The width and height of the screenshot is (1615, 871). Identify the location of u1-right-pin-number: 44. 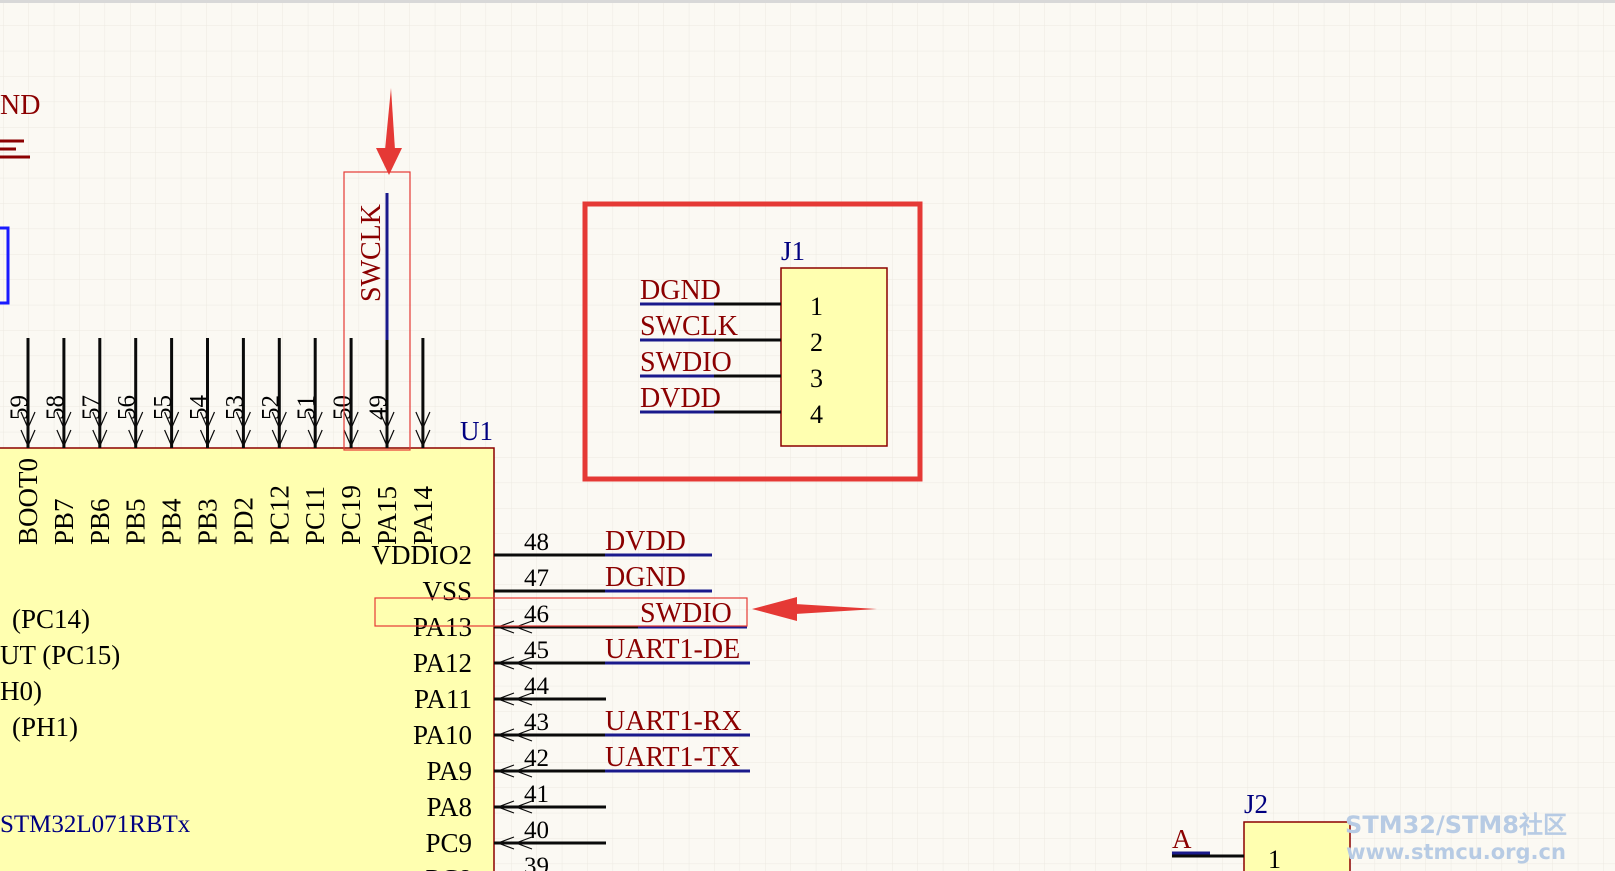
(537, 686).